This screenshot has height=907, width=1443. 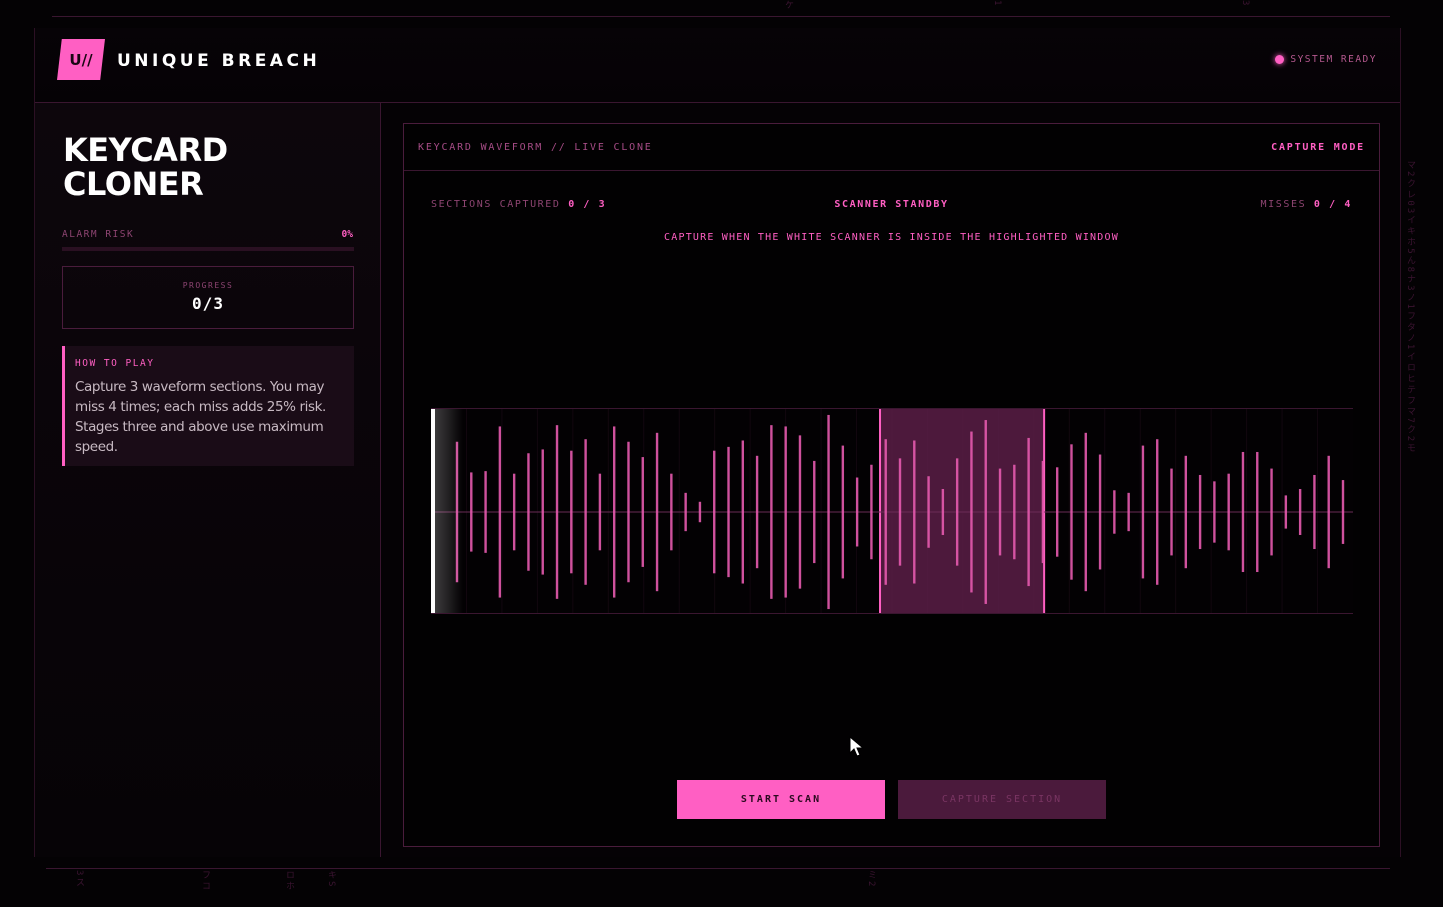 What do you see at coordinates (115, 363) in the screenshot?
I see `how-to-play-title: HOW TO PLAY` at bounding box center [115, 363].